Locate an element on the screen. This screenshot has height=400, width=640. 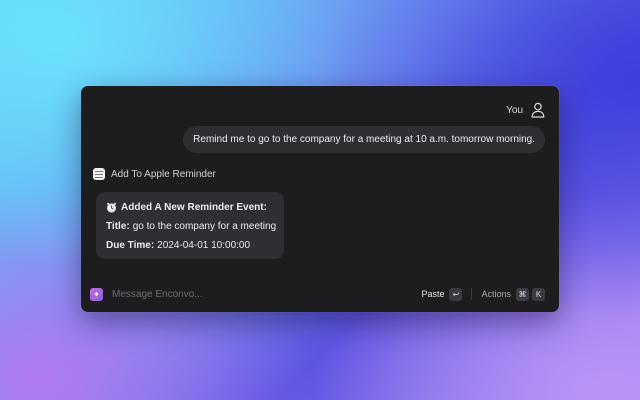
command-key-icon: ⌘ is located at coordinates (522, 294).